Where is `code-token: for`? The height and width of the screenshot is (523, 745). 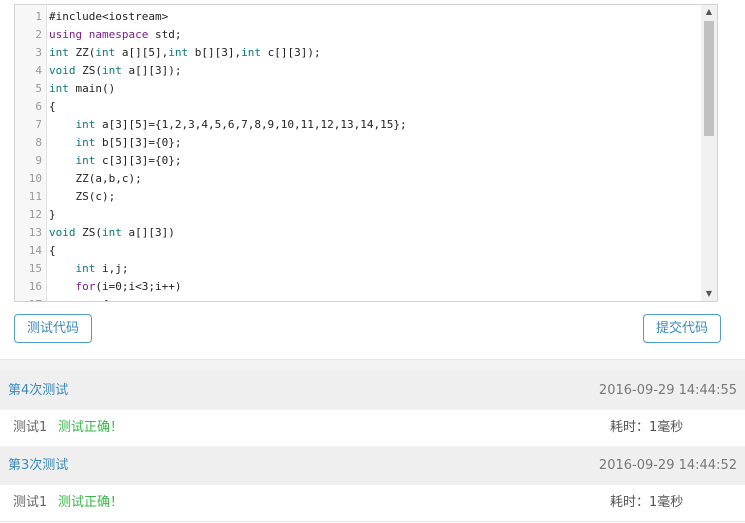
code-token: for is located at coordinates (85, 286).